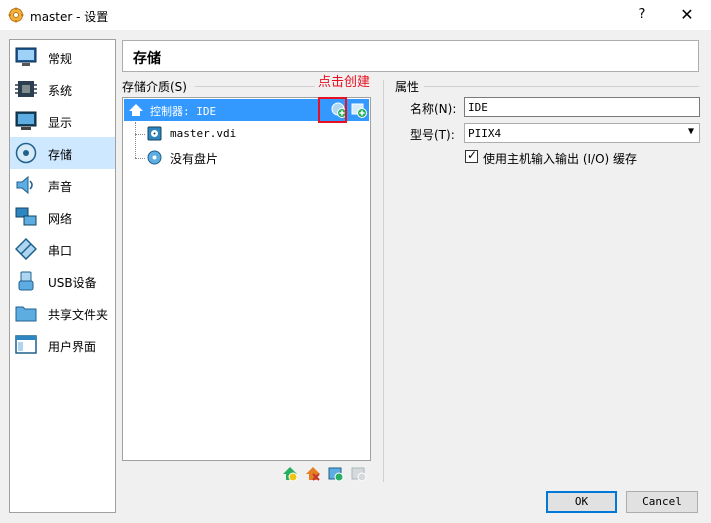 The height and width of the screenshot is (523, 711). I want to click on close-button: ✕, so click(687, 15).